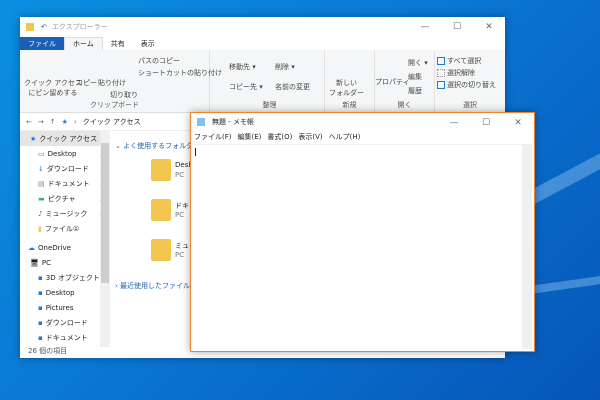  Describe the element at coordinates (46, 262) in the screenshot. I see `label: PC` at that location.